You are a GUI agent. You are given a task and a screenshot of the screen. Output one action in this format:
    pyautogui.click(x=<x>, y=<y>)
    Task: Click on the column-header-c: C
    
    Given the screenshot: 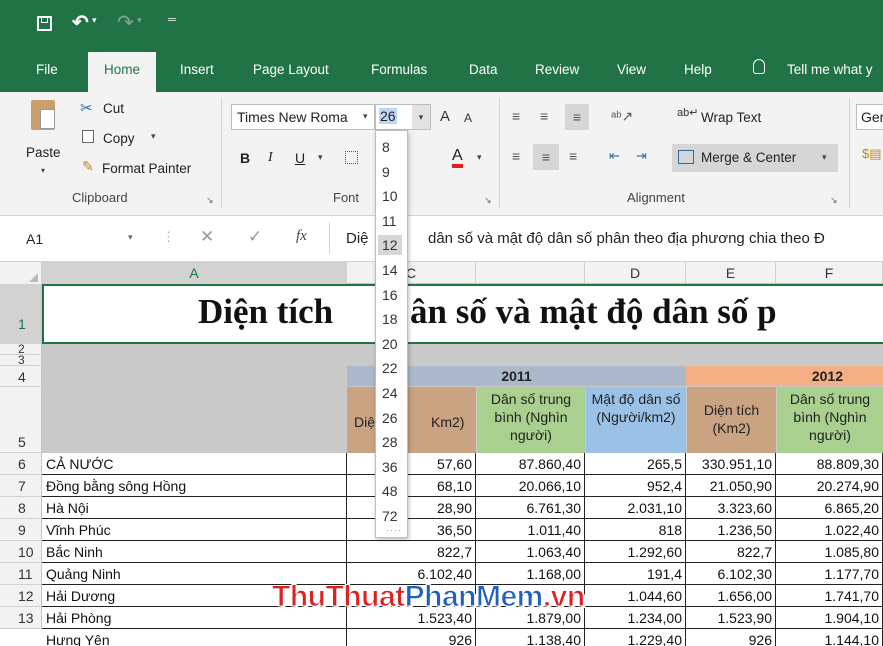 What is the action you would take?
    pyautogui.click(x=411, y=273)
    